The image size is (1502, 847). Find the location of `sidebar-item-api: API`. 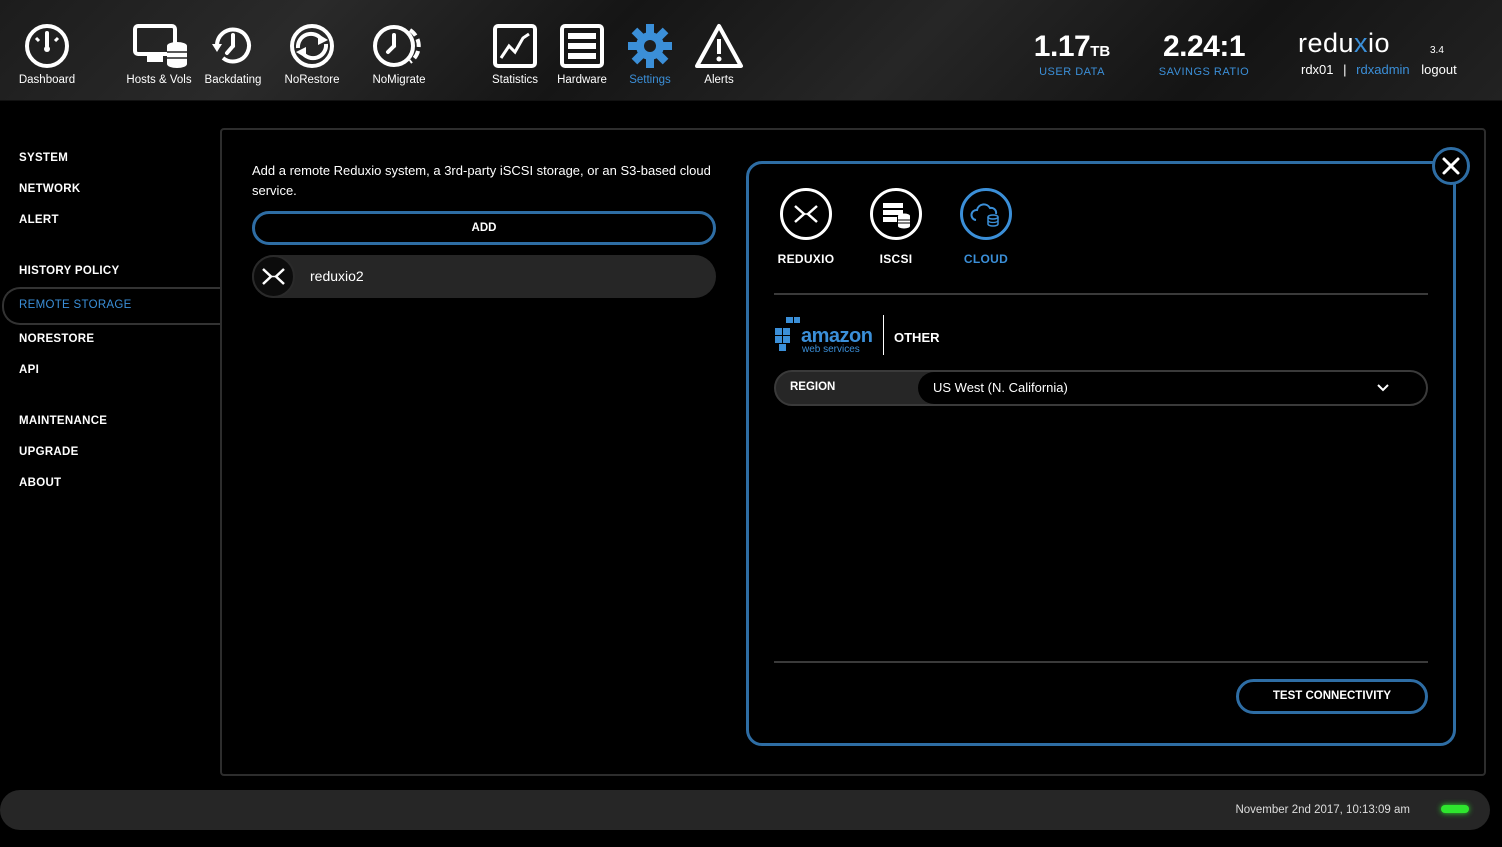

sidebar-item-api: API is located at coordinates (29, 370).